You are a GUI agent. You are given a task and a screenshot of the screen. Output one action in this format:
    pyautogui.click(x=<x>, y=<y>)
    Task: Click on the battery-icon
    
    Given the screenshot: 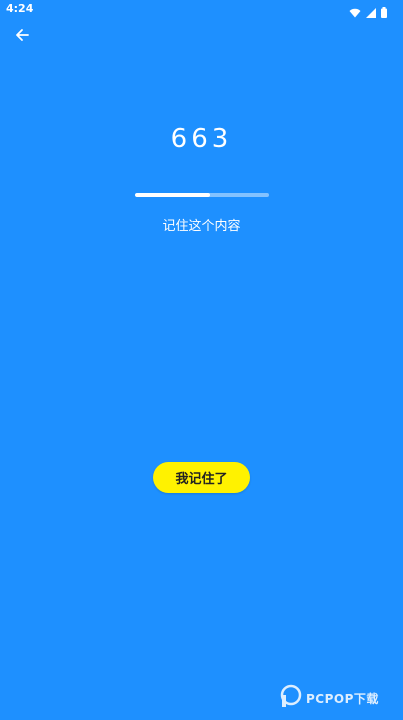 What is the action you would take?
    pyautogui.click(x=384, y=12)
    